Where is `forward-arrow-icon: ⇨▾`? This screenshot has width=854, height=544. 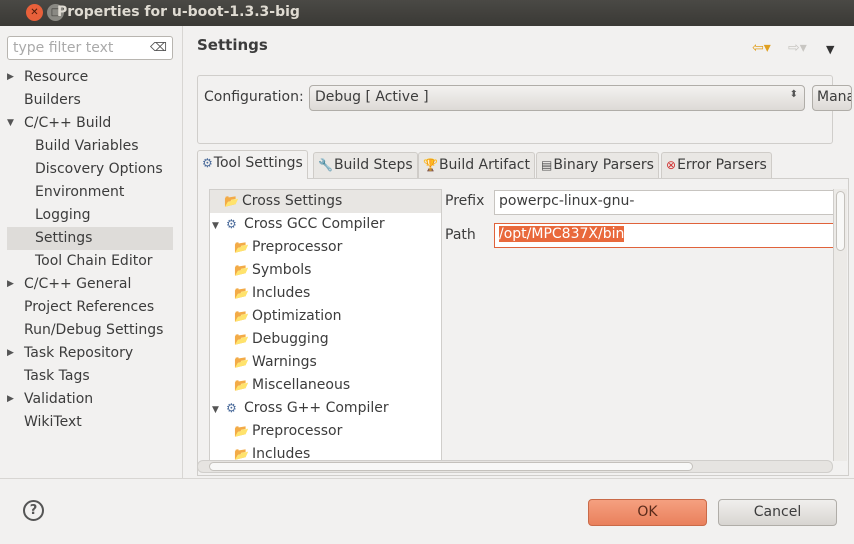 forward-arrow-icon: ⇨▾ is located at coordinates (797, 48).